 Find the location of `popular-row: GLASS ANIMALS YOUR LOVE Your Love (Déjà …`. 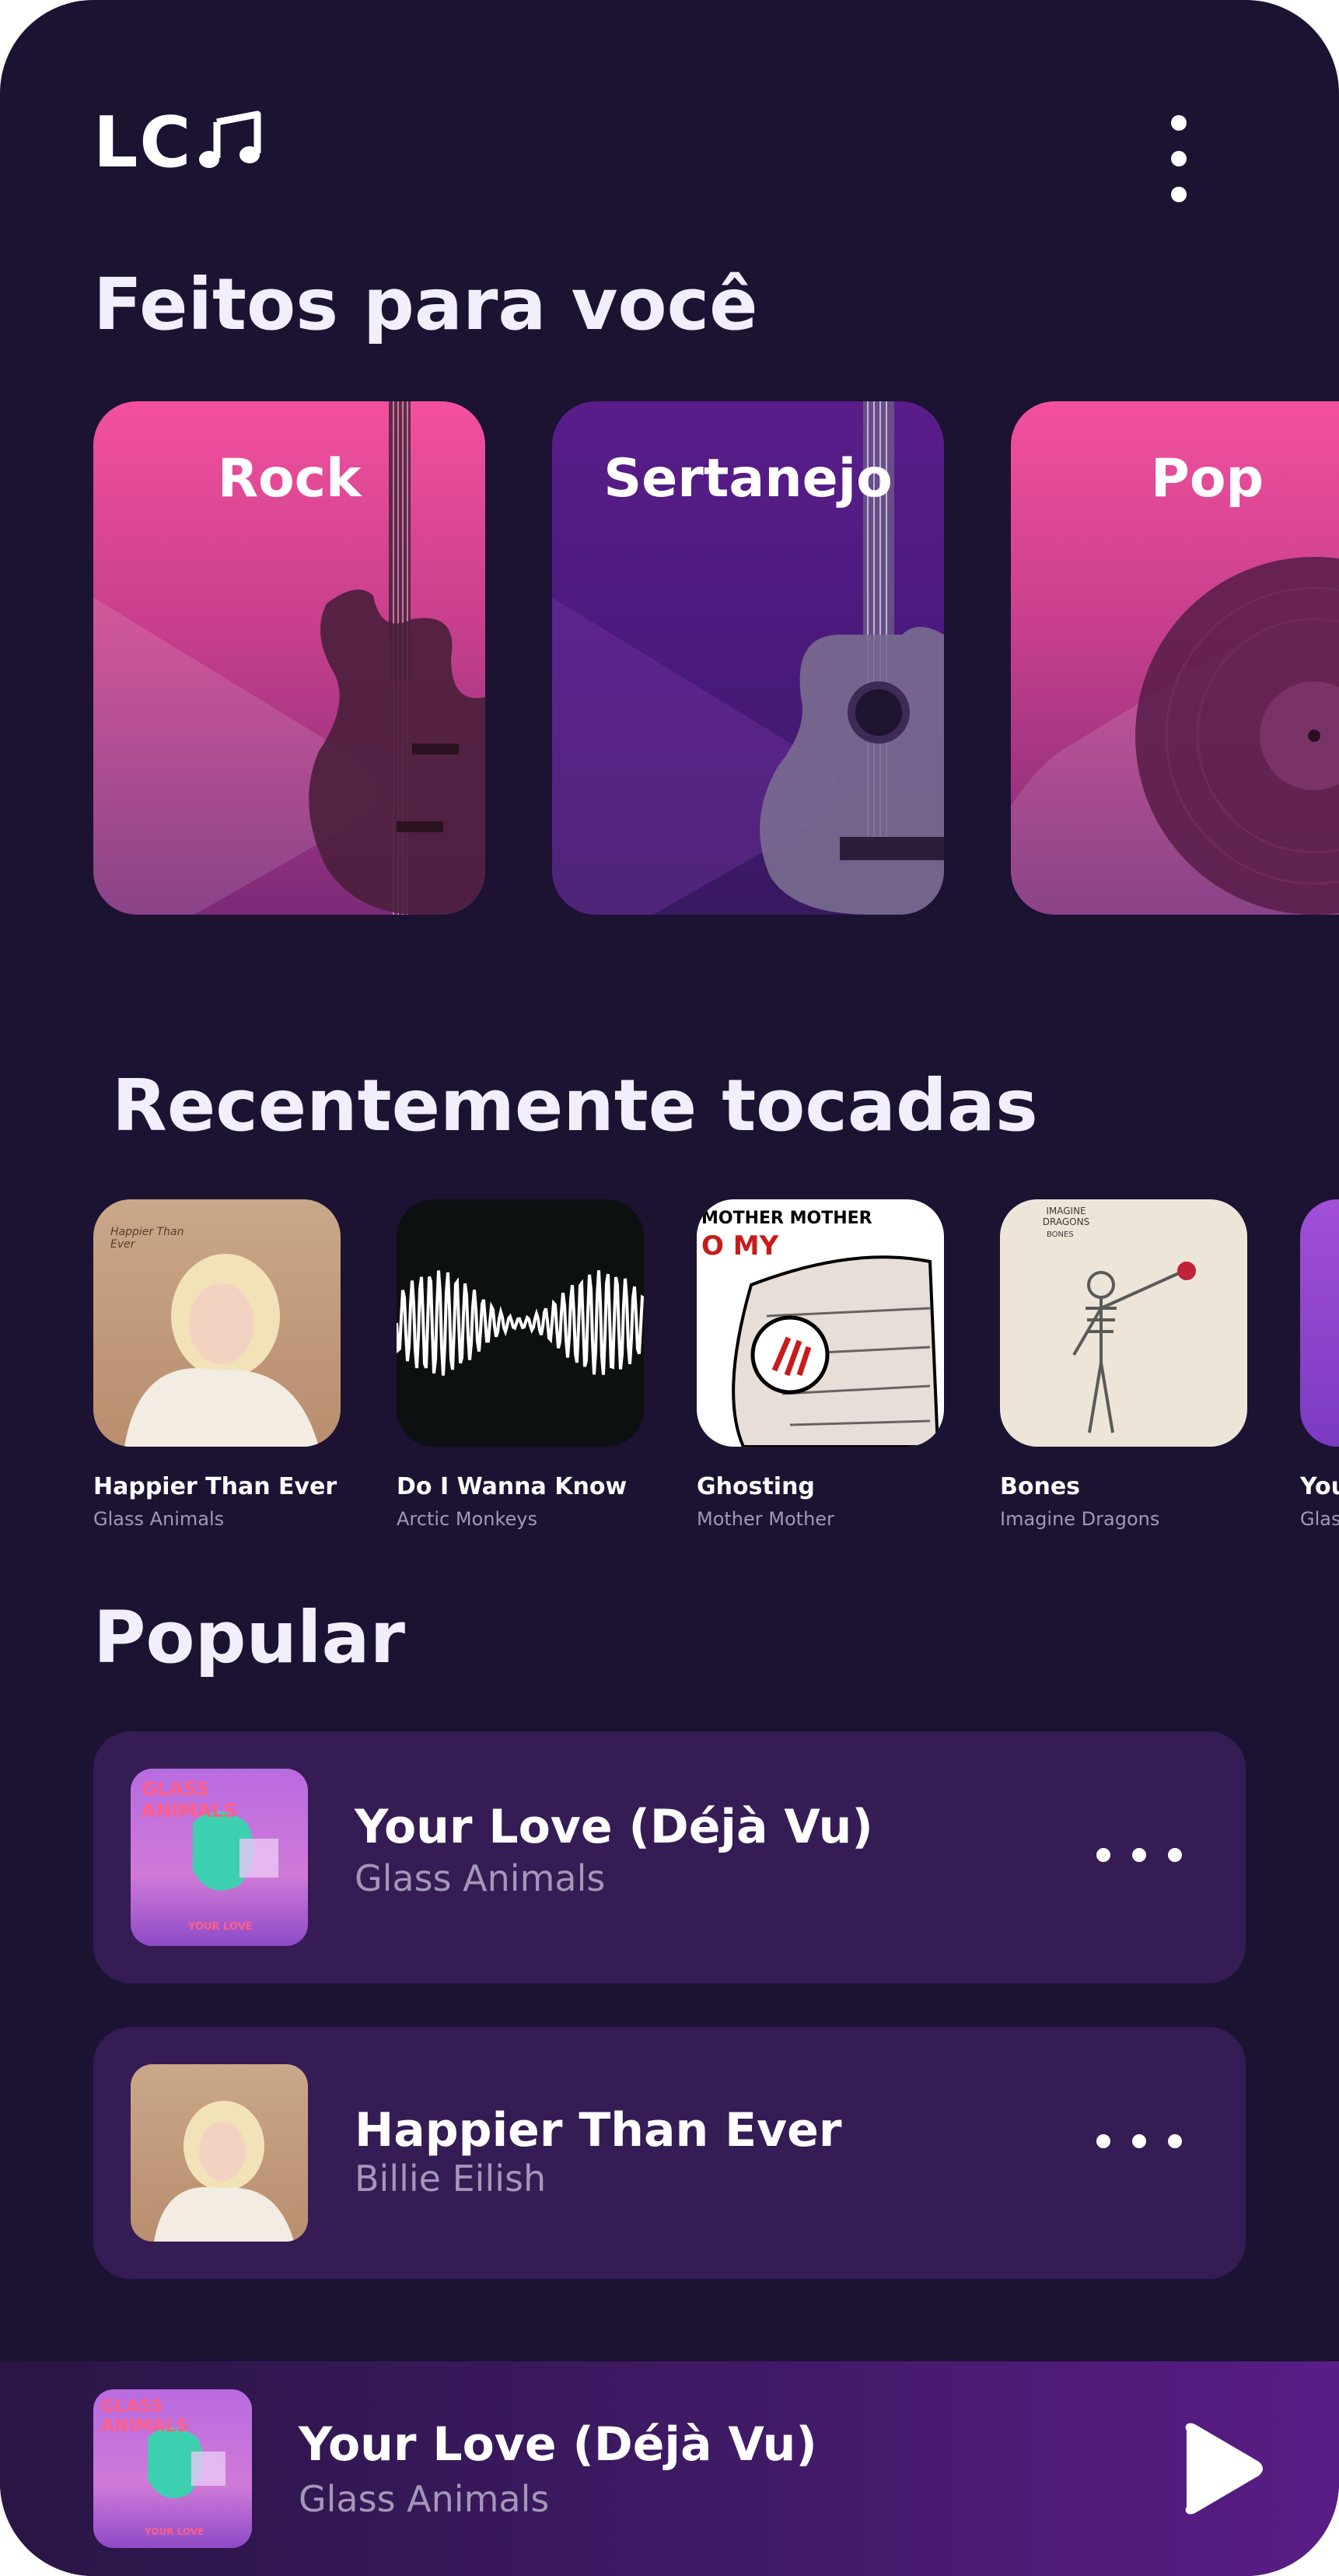

popular-row: GLASS ANIMALS YOUR LOVE Your Love (Déjà … is located at coordinates (669, 1857).